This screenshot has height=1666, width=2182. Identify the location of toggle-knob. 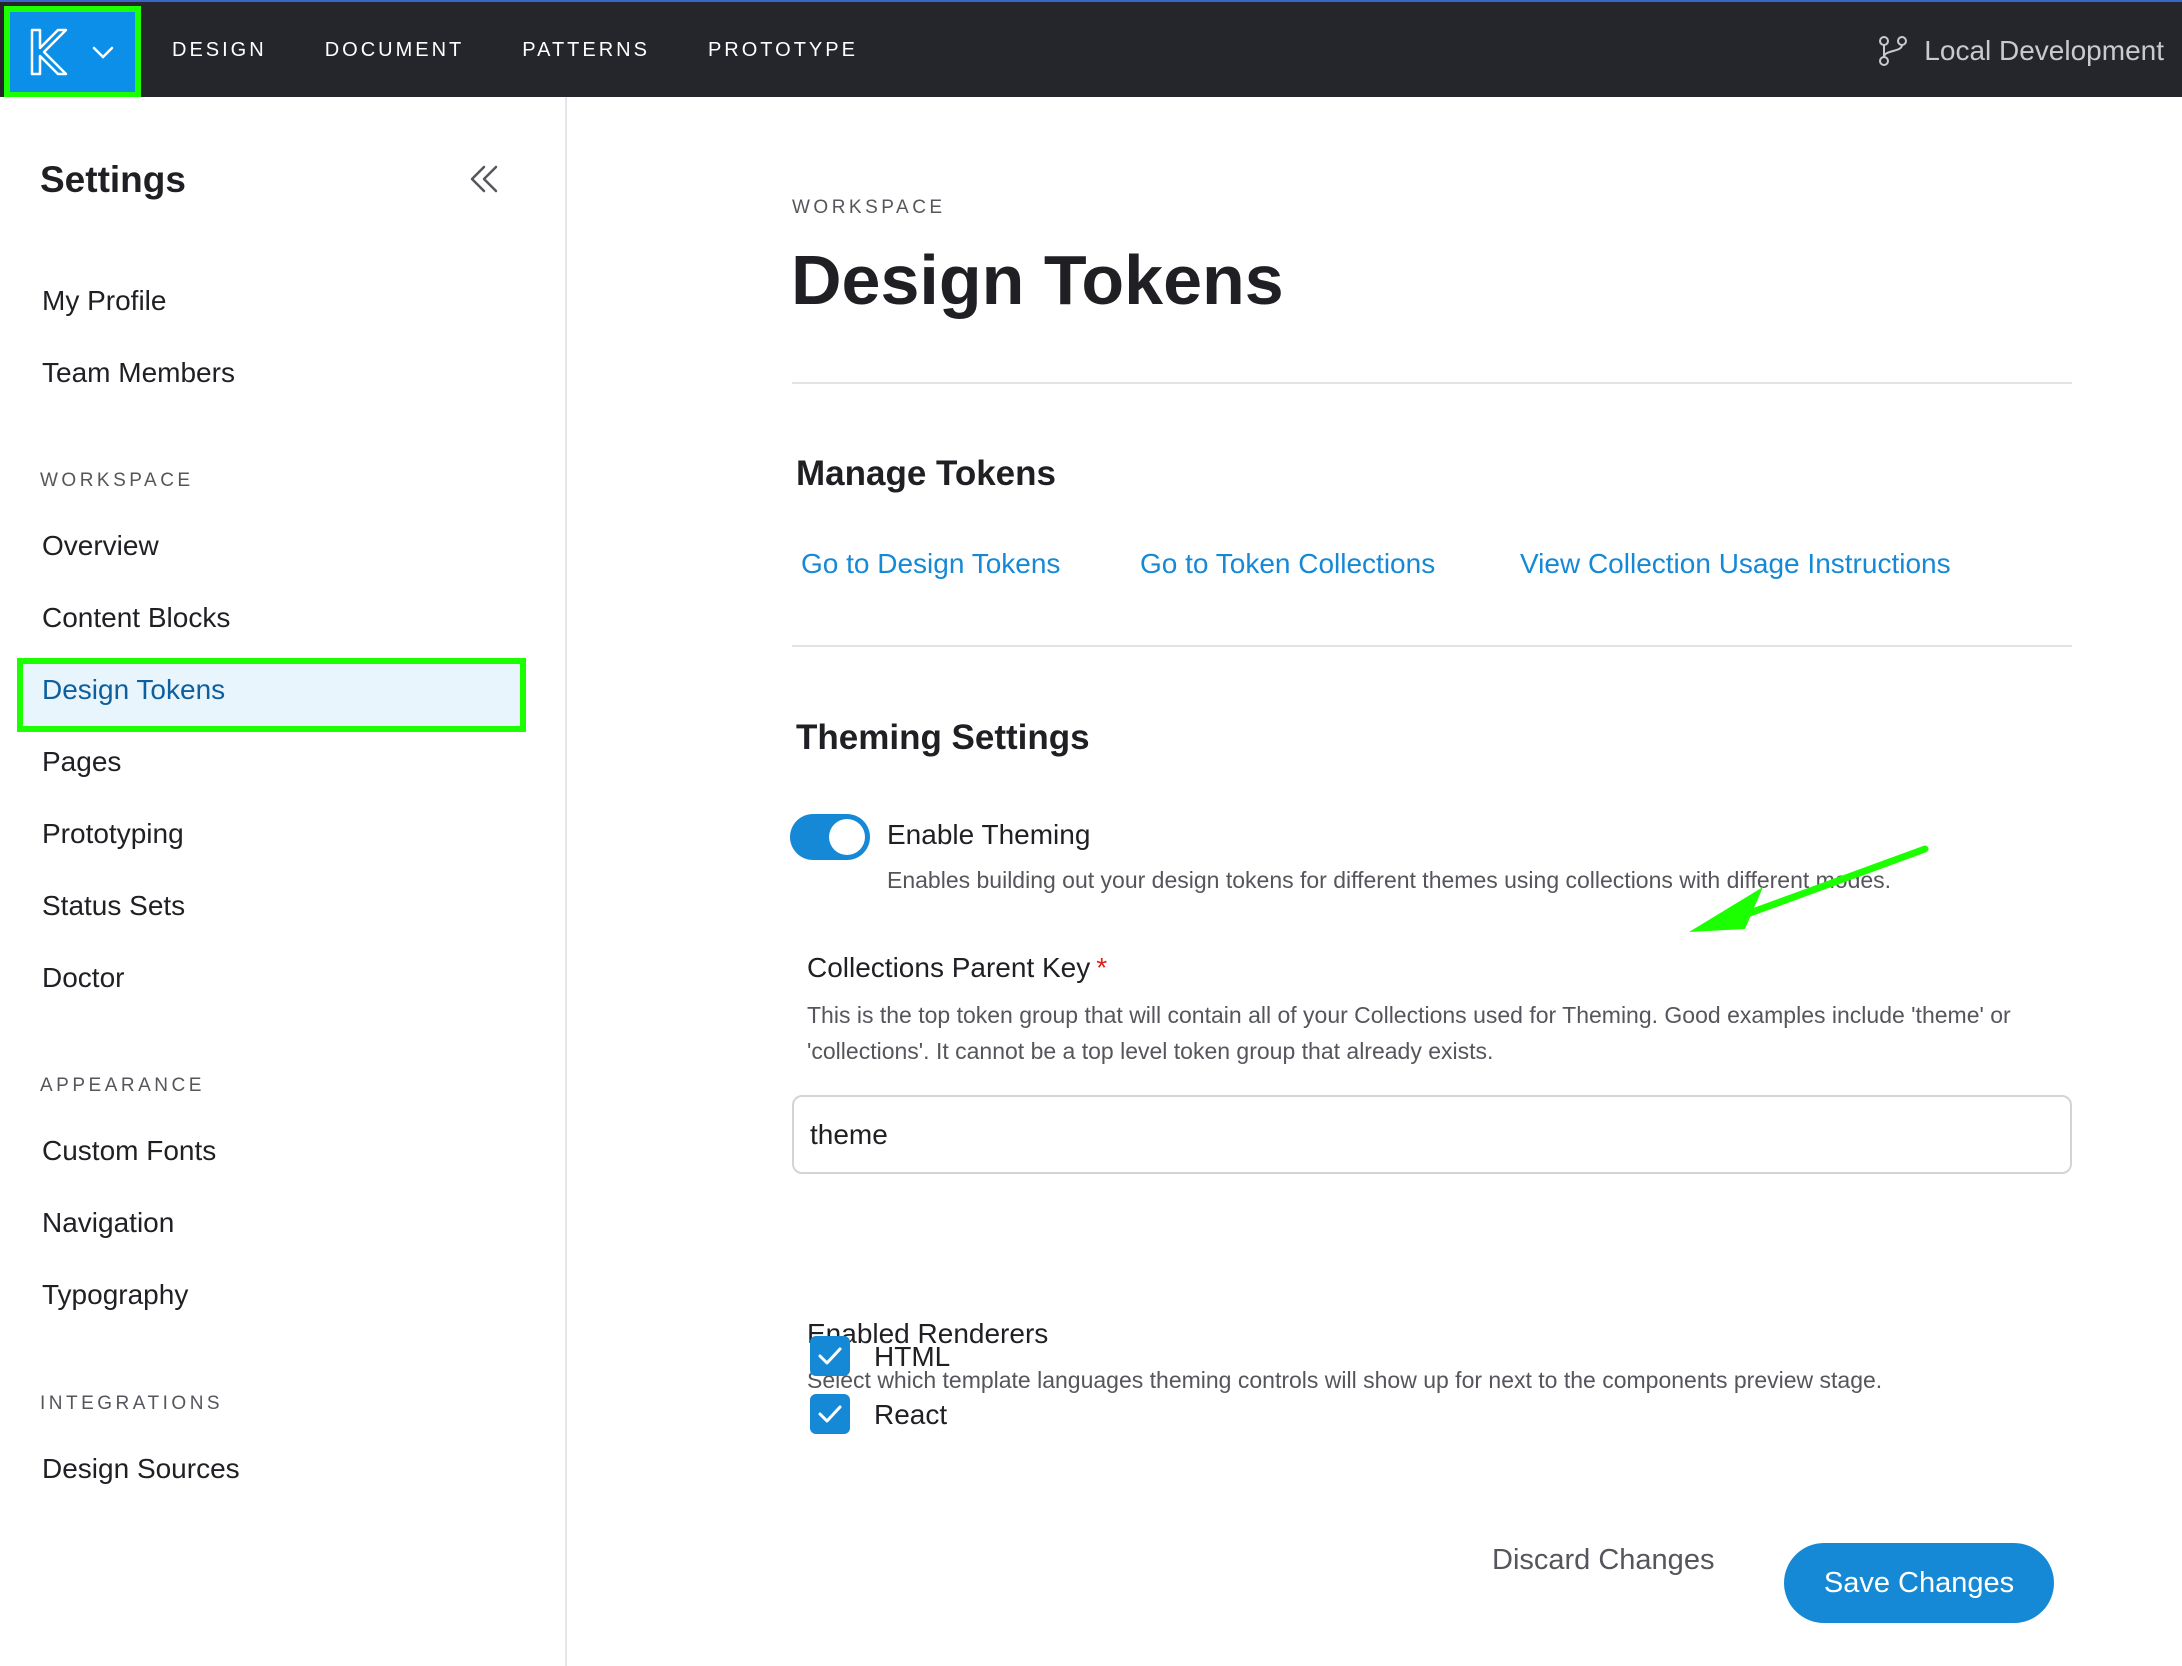
(847, 837).